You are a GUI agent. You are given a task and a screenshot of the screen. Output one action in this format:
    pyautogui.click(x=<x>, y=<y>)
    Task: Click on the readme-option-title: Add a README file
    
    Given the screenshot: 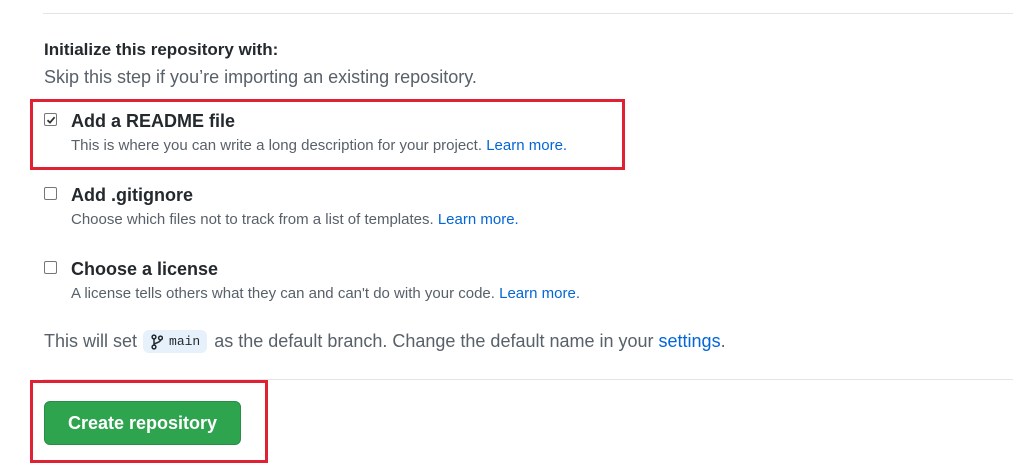 What is the action you would take?
    pyautogui.click(x=153, y=121)
    